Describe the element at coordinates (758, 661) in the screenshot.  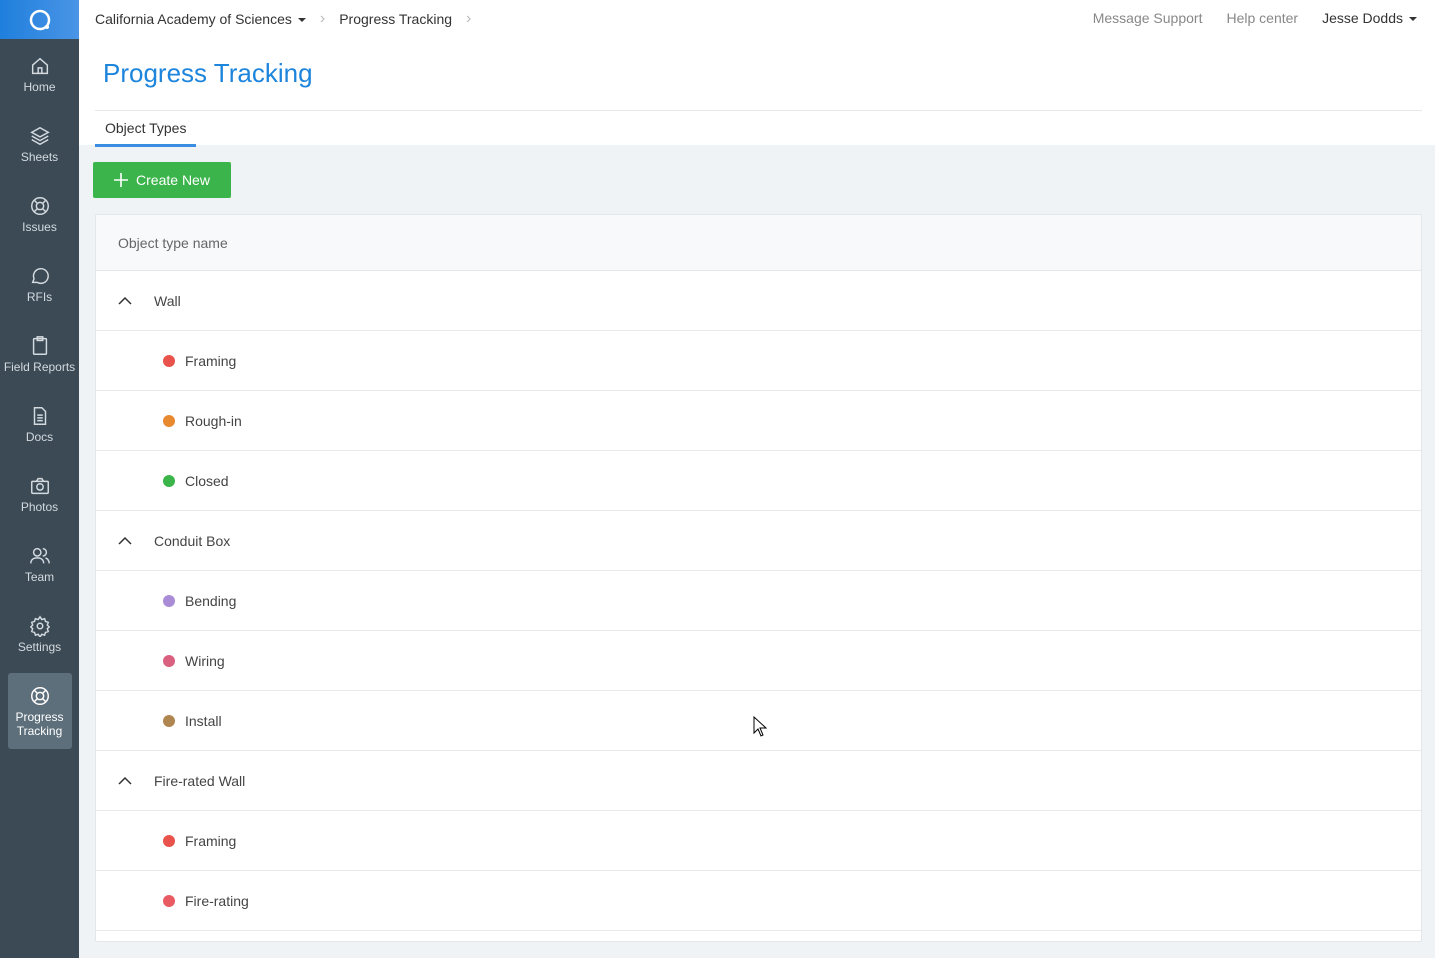
I see `status-row: Wiring` at that location.